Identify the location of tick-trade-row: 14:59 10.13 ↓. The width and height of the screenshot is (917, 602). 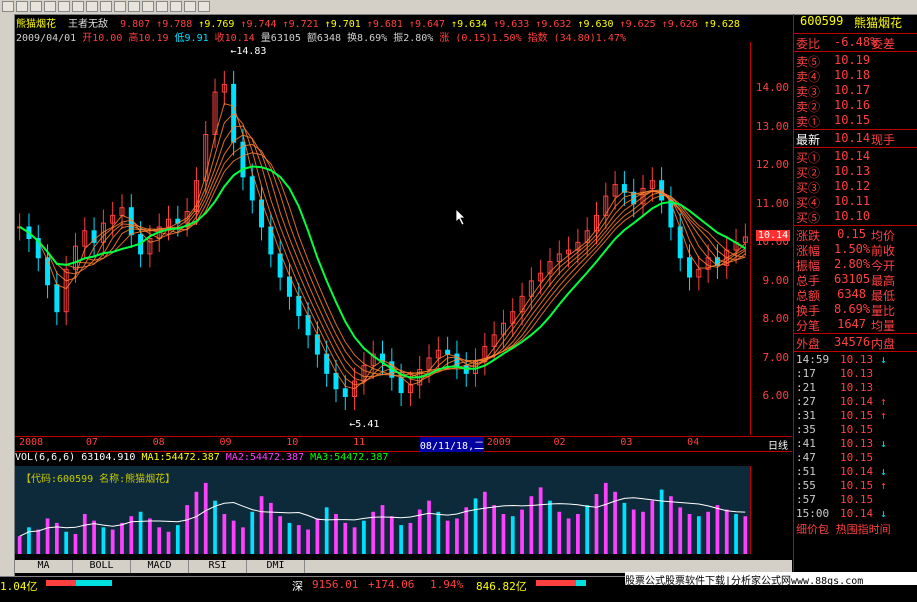
(855, 360).